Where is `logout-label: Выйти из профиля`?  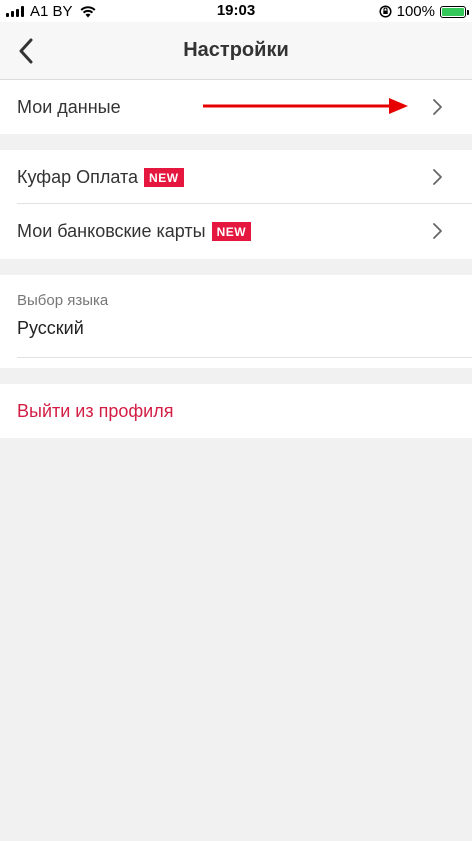
logout-label: Выйти из профиля is located at coordinates (95, 410).